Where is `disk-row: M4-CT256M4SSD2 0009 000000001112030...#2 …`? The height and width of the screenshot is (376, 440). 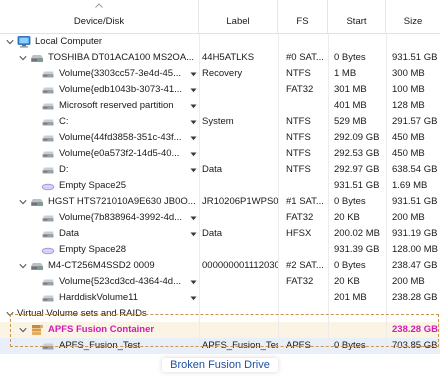
disk-row: M4-CT256M4SSD2 0009 000000001112030...#2 … is located at coordinates (220, 266).